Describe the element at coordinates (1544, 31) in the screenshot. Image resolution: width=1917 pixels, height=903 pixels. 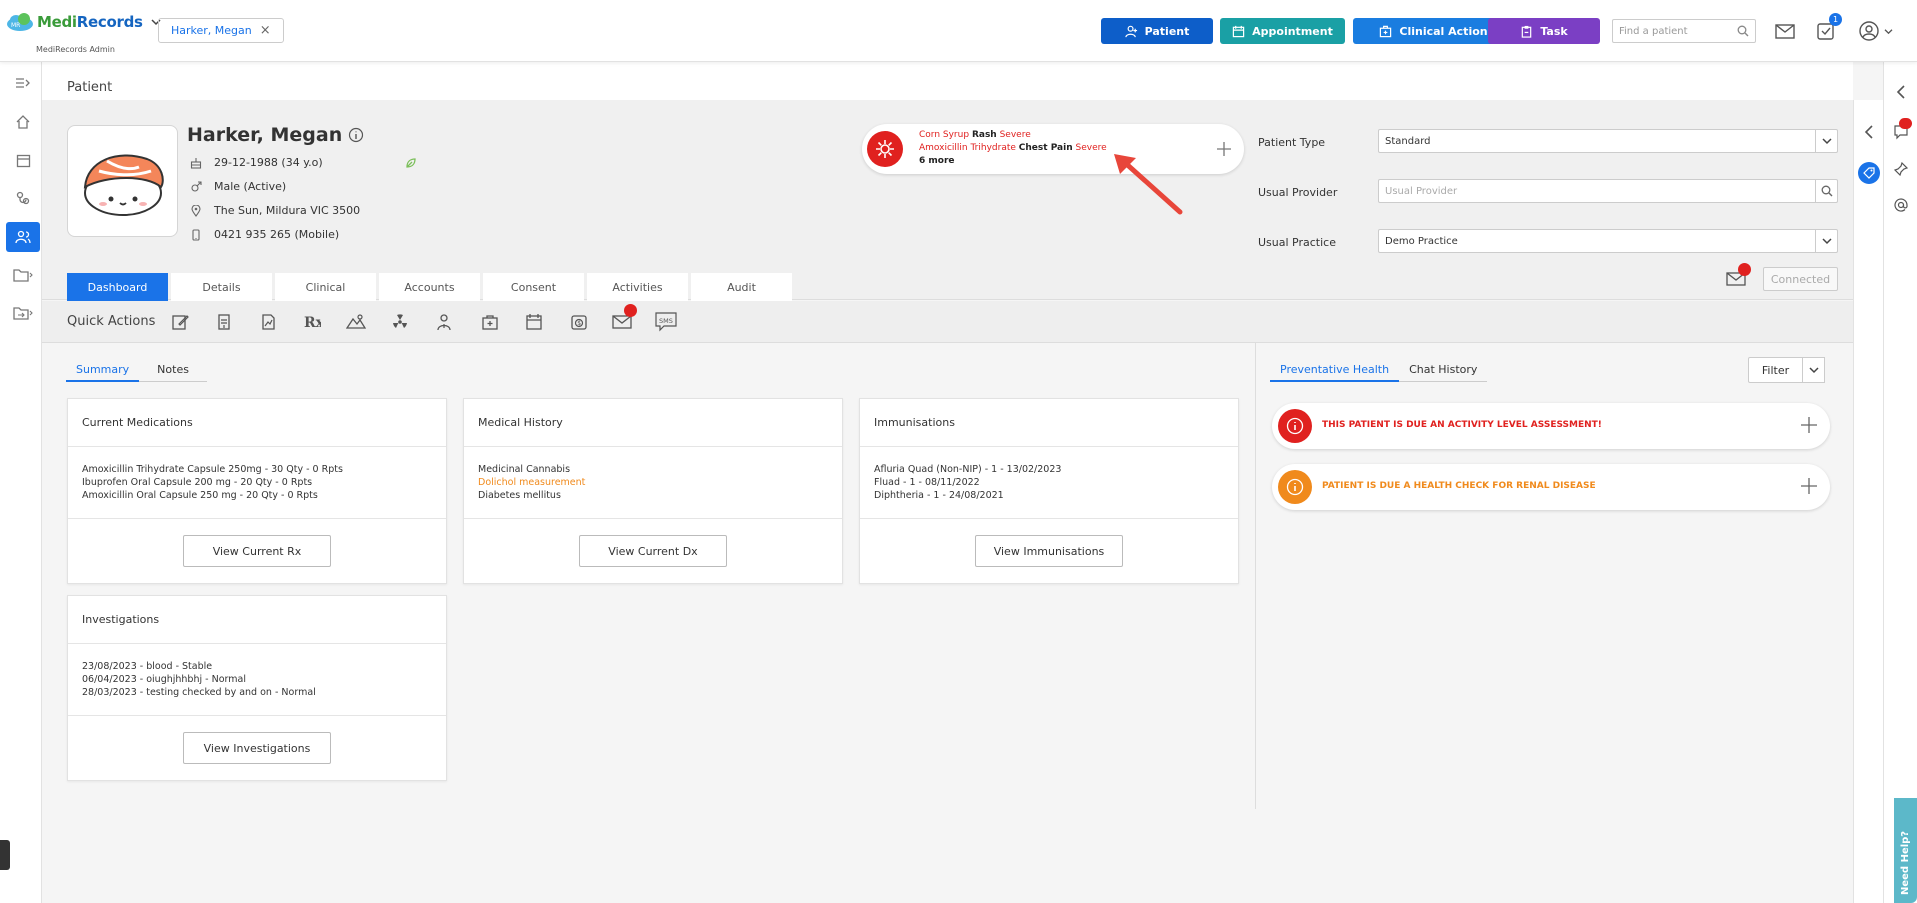
I see `task-button: Task` at that location.